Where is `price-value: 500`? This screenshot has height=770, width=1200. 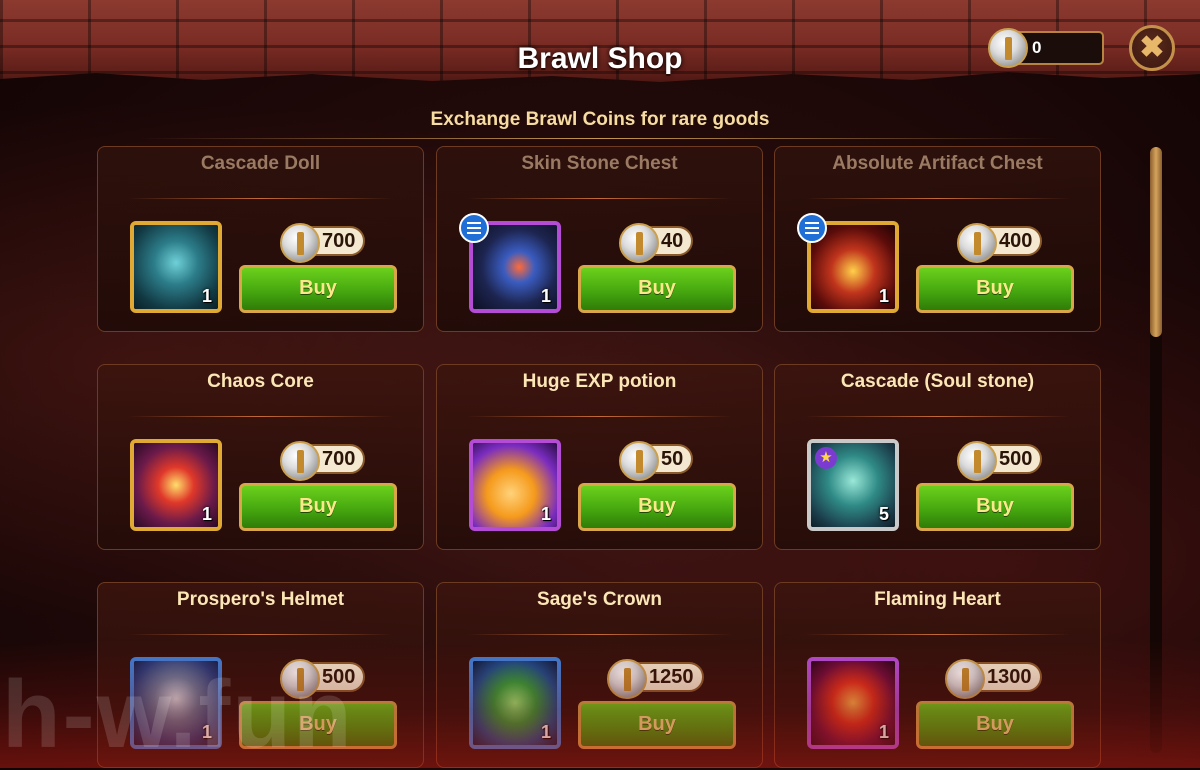 price-value: 500 is located at coordinates (1016, 459).